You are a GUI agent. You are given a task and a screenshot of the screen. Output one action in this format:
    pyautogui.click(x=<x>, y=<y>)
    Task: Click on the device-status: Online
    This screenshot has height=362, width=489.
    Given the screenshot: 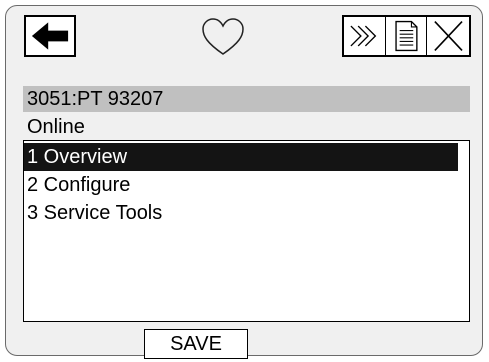 What is the action you would take?
    pyautogui.click(x=56, y=127)
    